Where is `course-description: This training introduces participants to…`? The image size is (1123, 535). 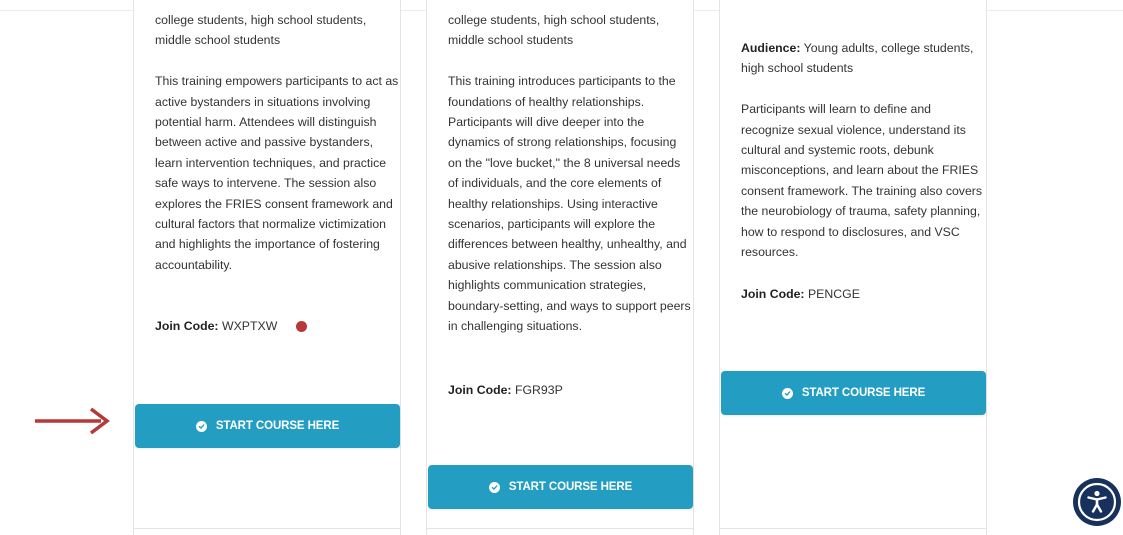 course-description: This training introduces participants to… is located at coordinates (569, 204).